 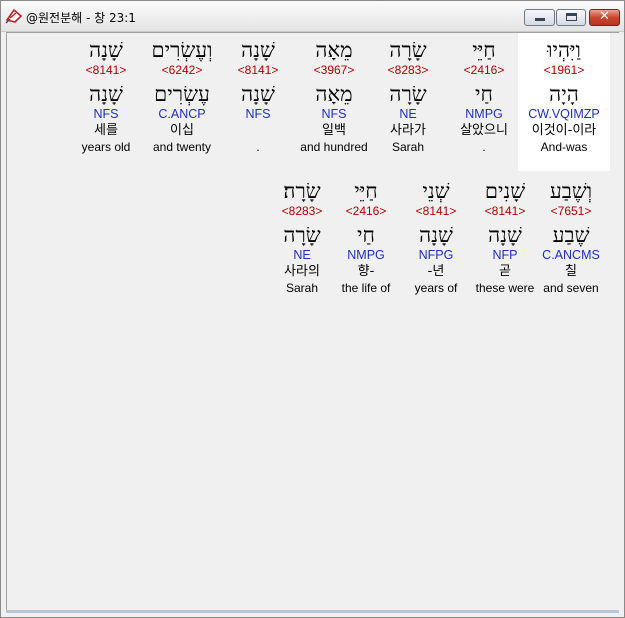 What do you see at coordinates (564, 50) in the screenshot?
I see `hebrew-word: וַיִּהְיוּ` at bounding box center [564, 50].